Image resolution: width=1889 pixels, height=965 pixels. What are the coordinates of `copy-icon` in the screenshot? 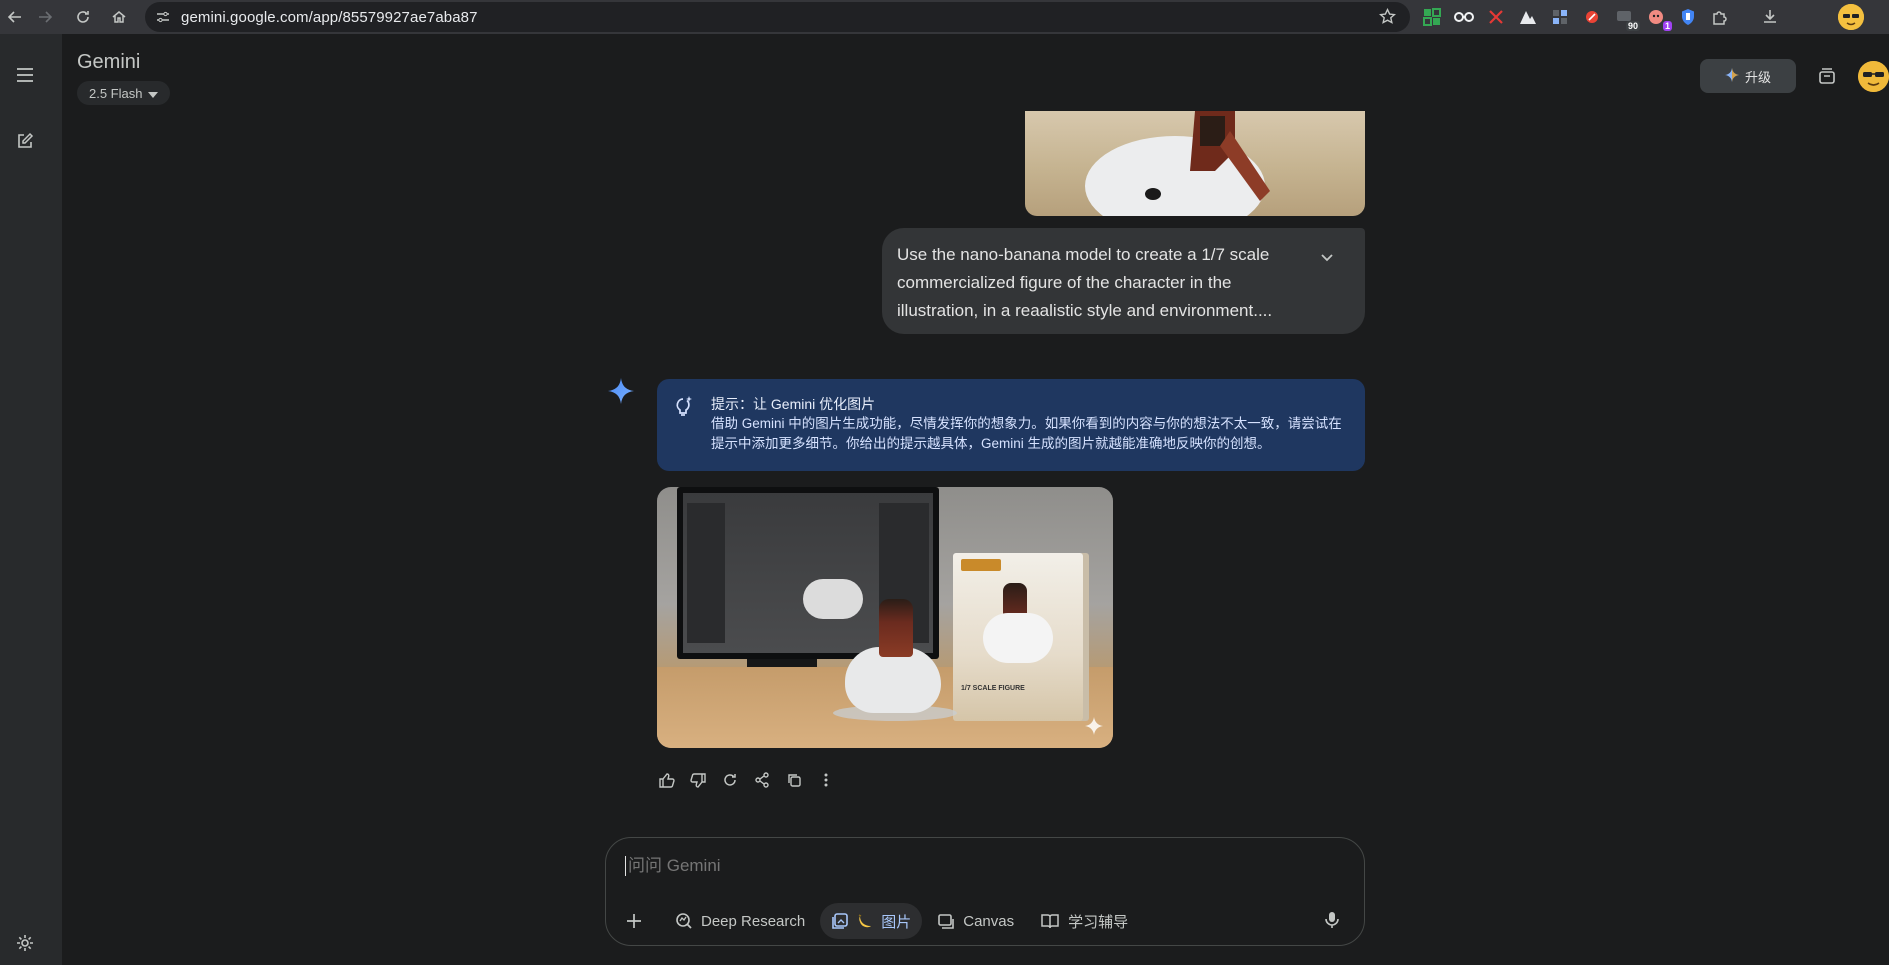 It's located at (794, 780).